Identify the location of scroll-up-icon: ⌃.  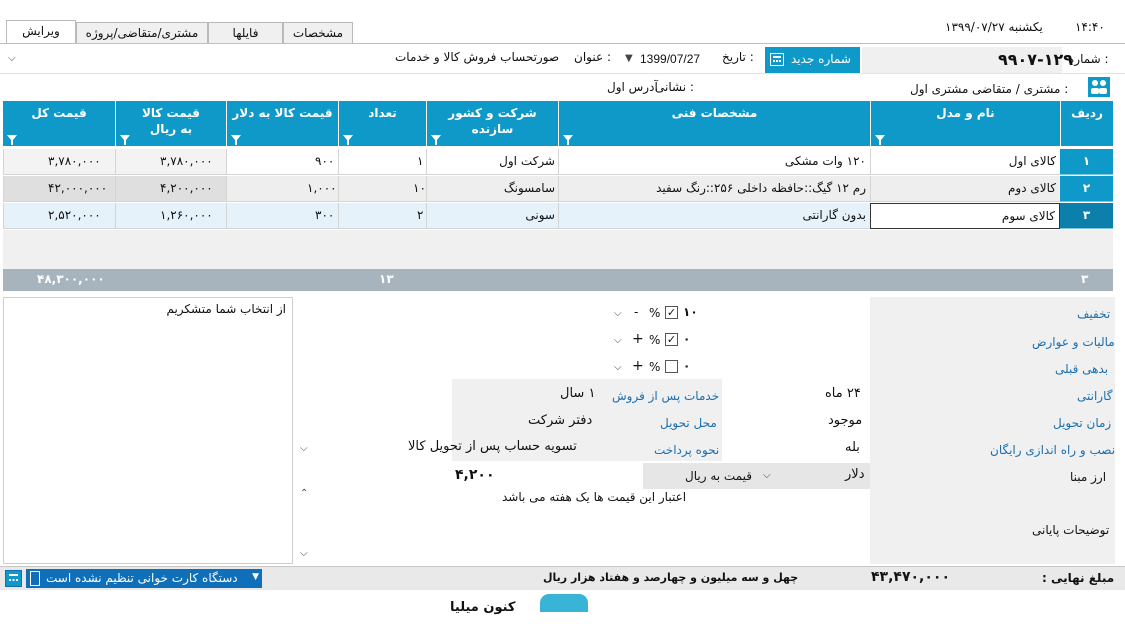
(304, 493).